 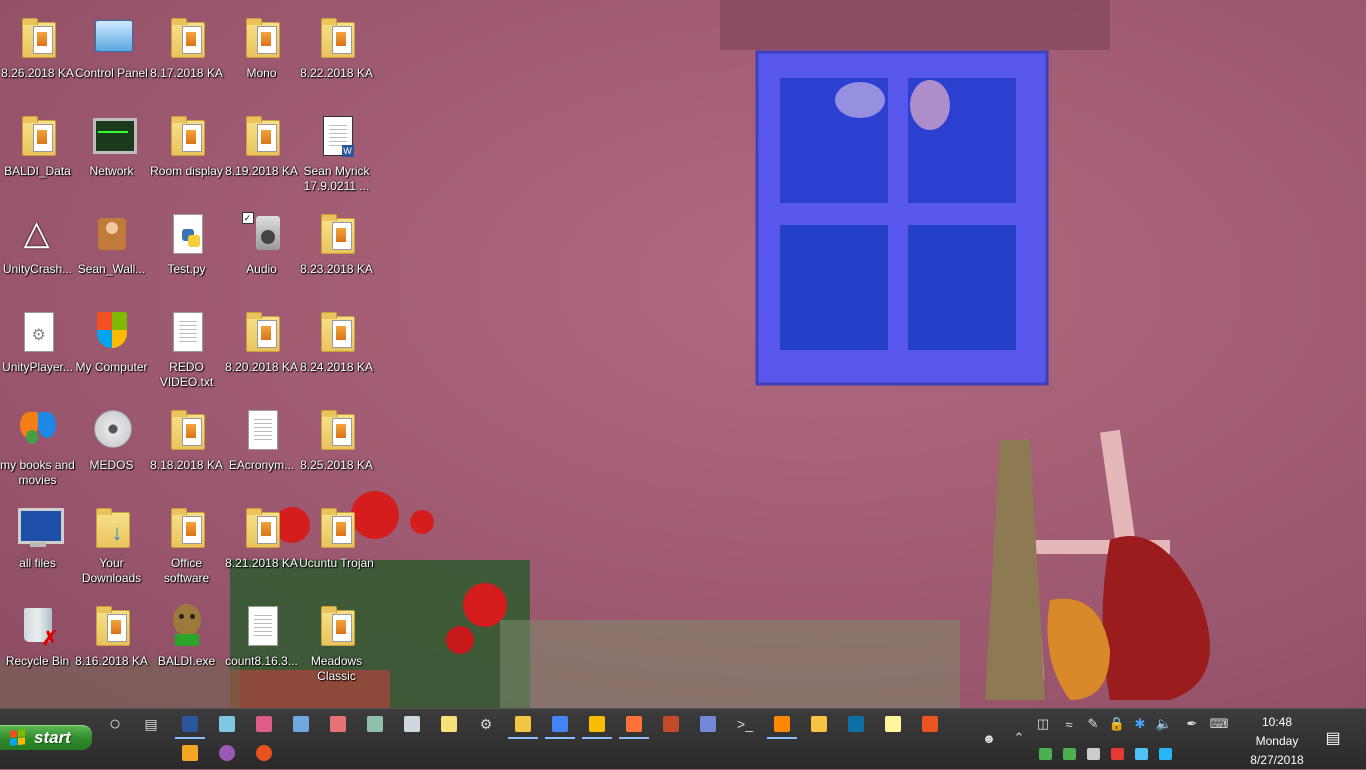 What do you see at coordinates (1141, 754) in the screenshot?
I see `onedrive-icon` at bounding box center [1141, 754].